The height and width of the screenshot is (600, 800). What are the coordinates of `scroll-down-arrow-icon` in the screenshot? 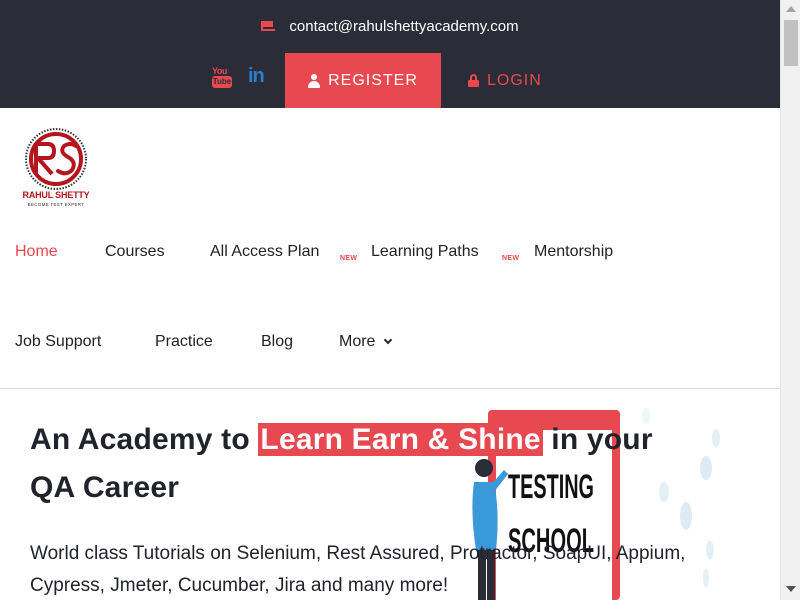 It's located at (791, 589).